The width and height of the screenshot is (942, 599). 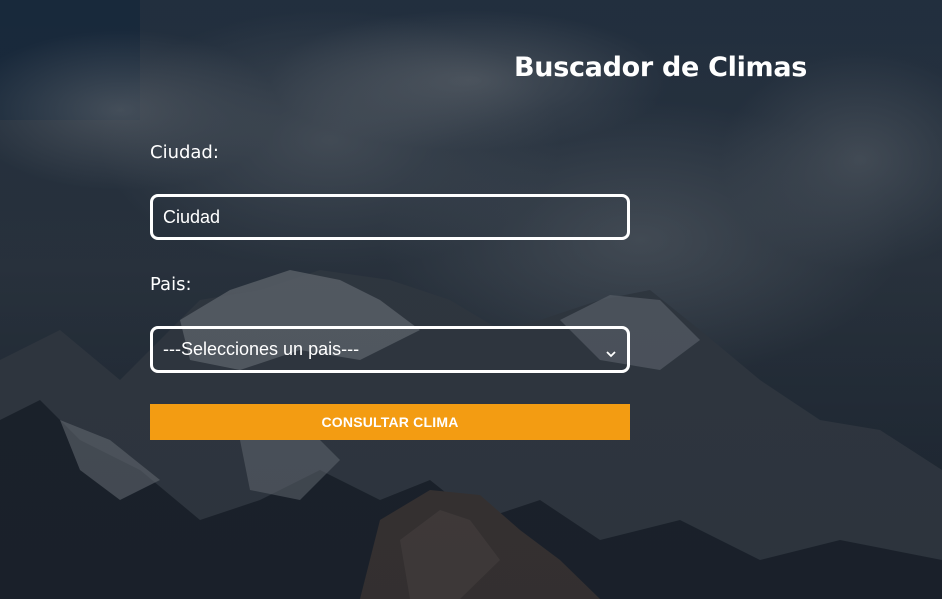 I want to click on country-select-value: ---Selecciones un pais---, so click(x=261, y=349).